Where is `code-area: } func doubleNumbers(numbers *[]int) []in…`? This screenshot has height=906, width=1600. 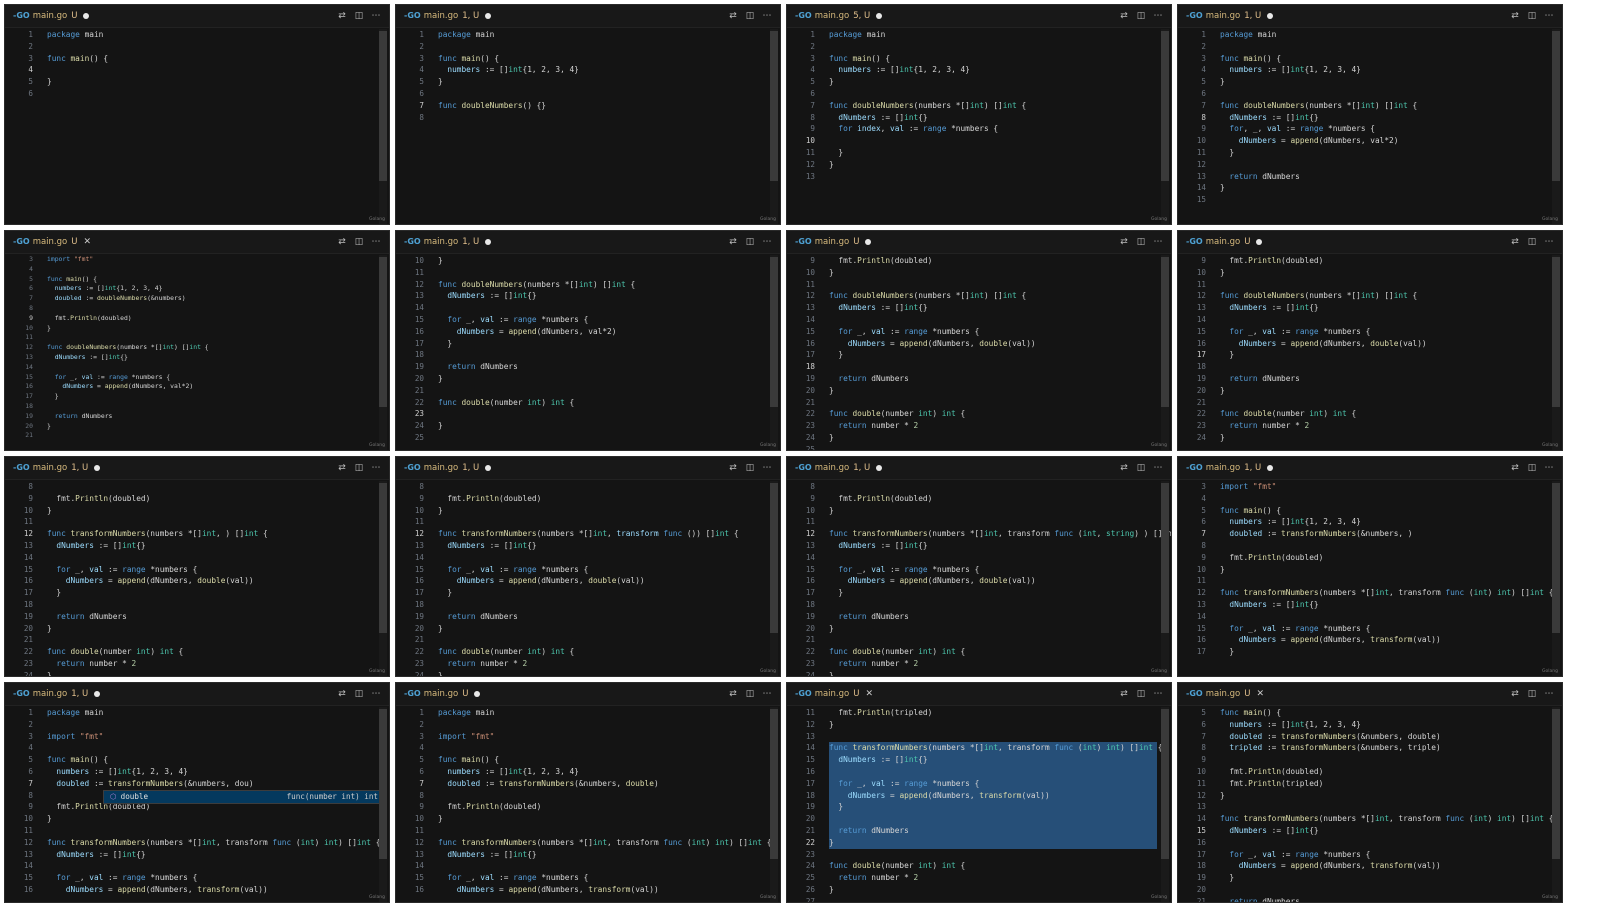 code-area: } func doubleNumbers(numbers *[]int) []in… is located at coordinates (602, 352).